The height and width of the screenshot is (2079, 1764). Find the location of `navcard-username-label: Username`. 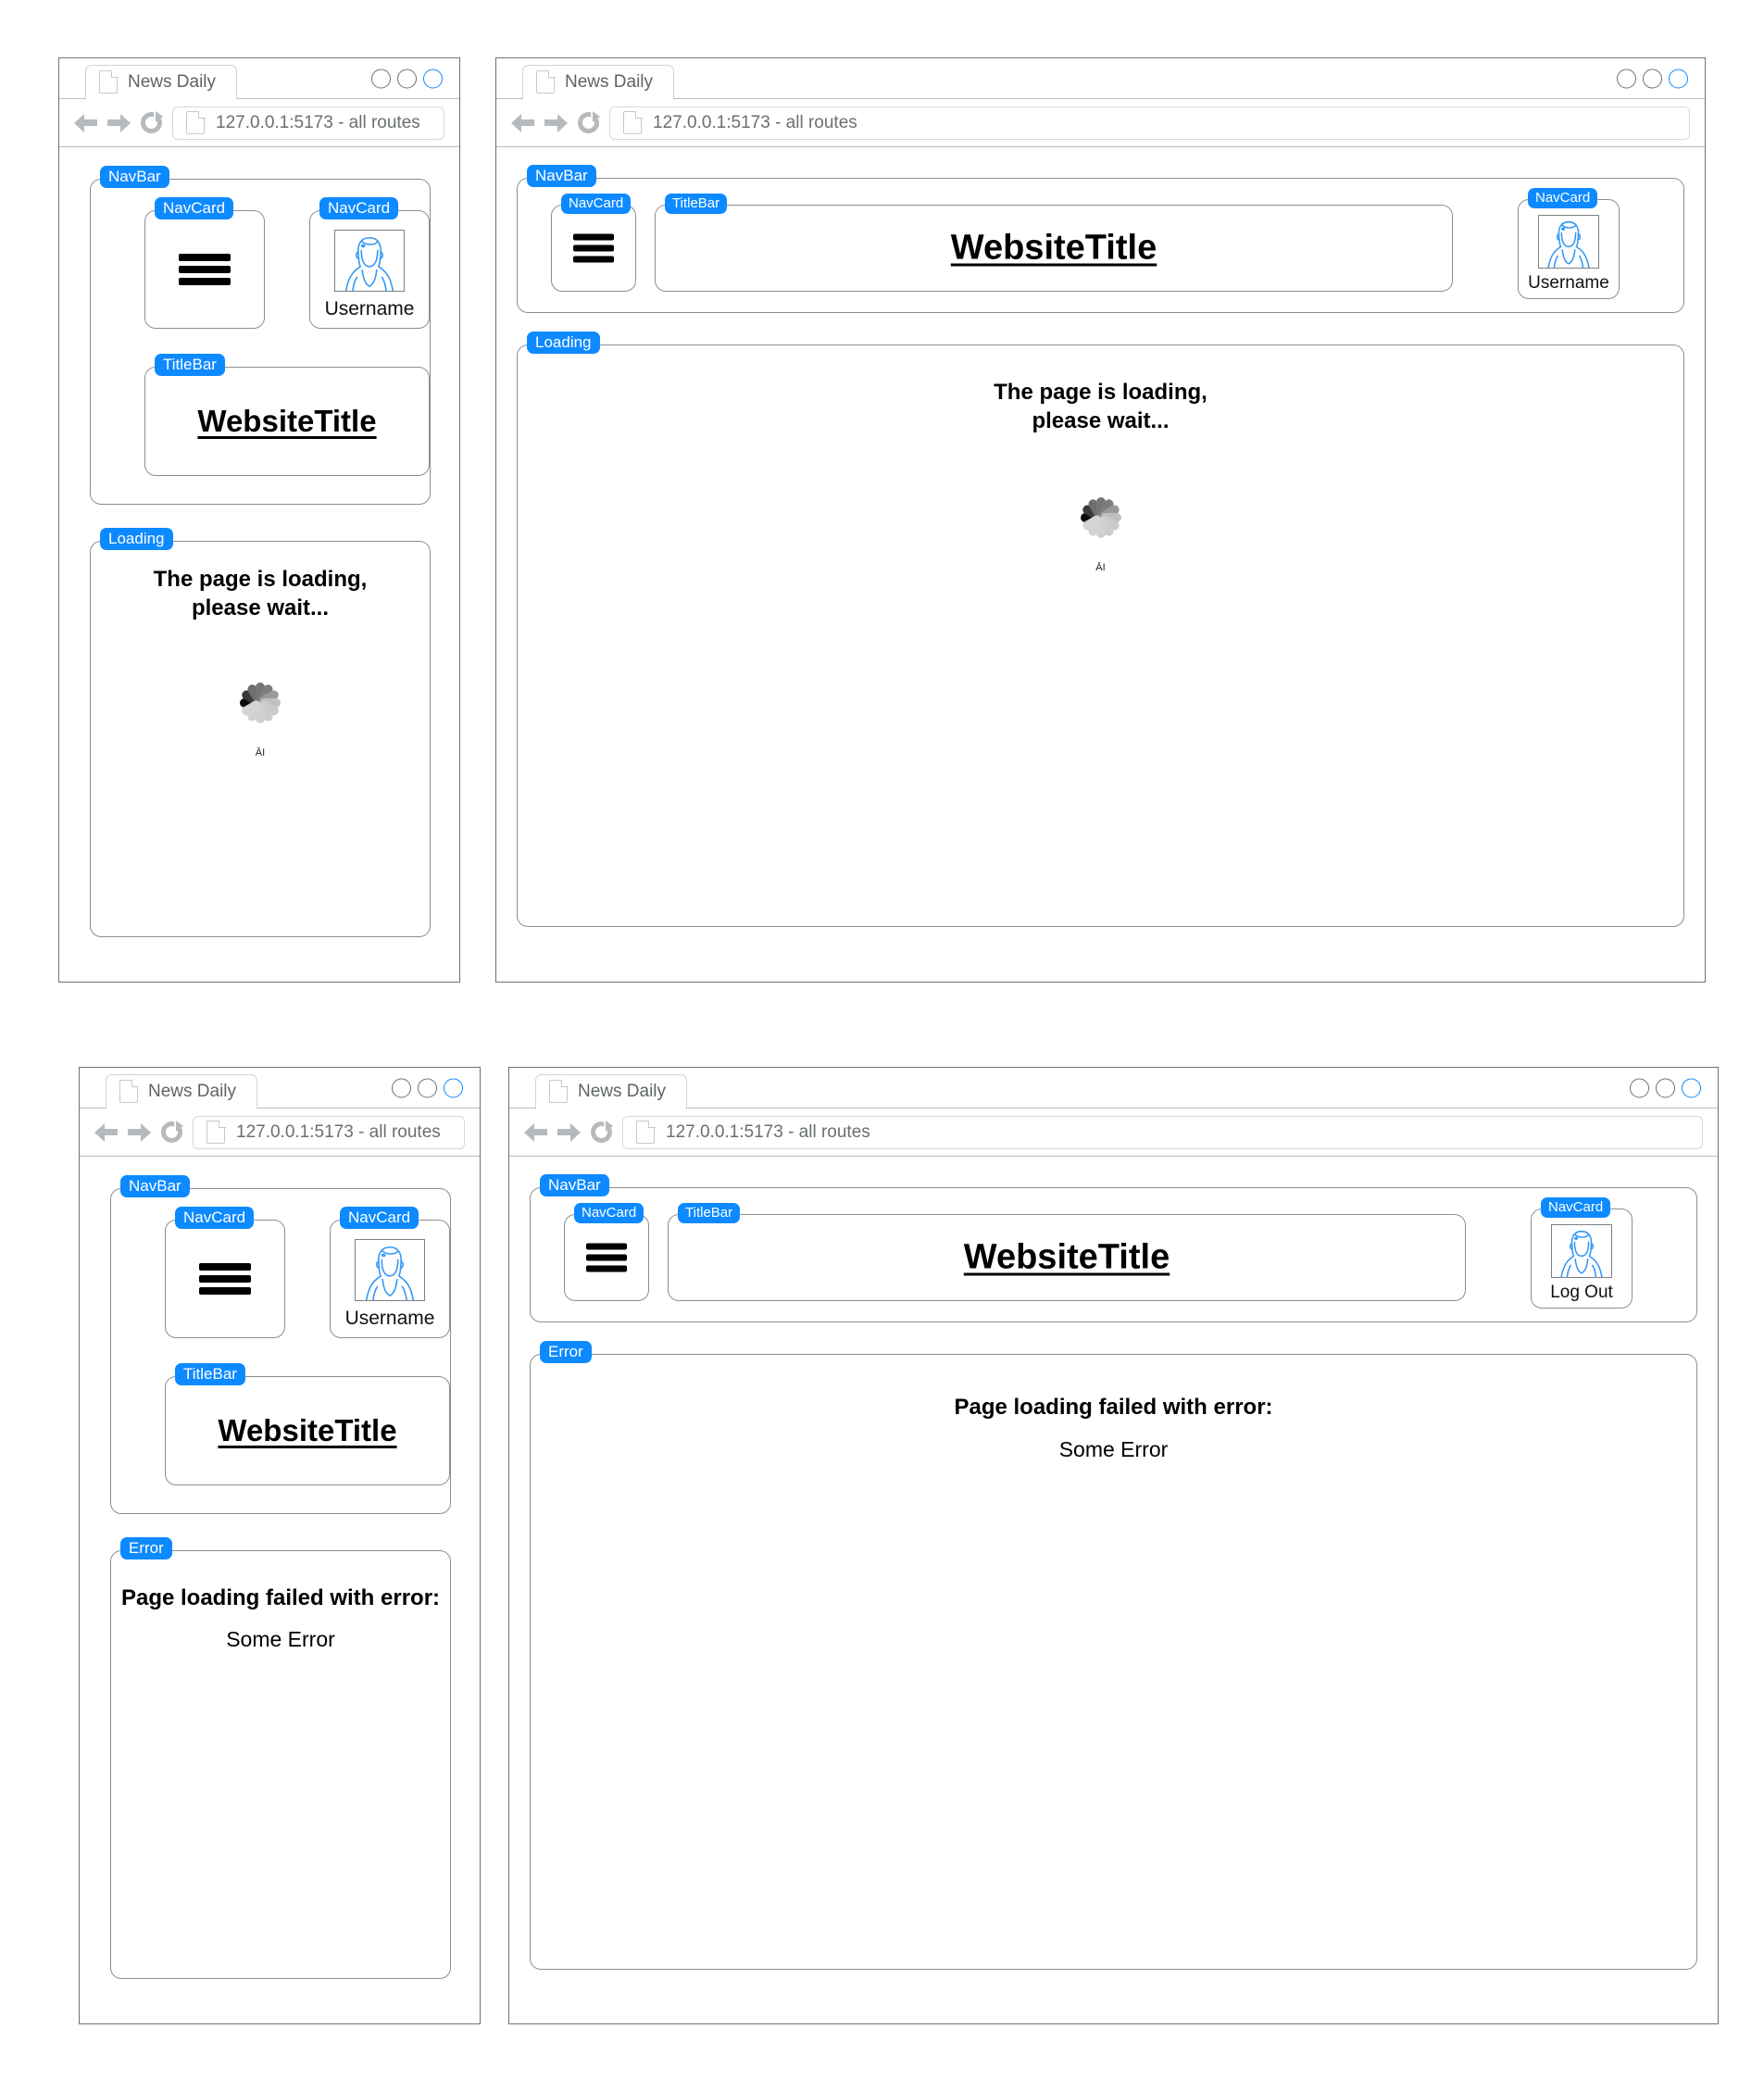

navcard-username-label: Username is located at coordinates (1569, 283).